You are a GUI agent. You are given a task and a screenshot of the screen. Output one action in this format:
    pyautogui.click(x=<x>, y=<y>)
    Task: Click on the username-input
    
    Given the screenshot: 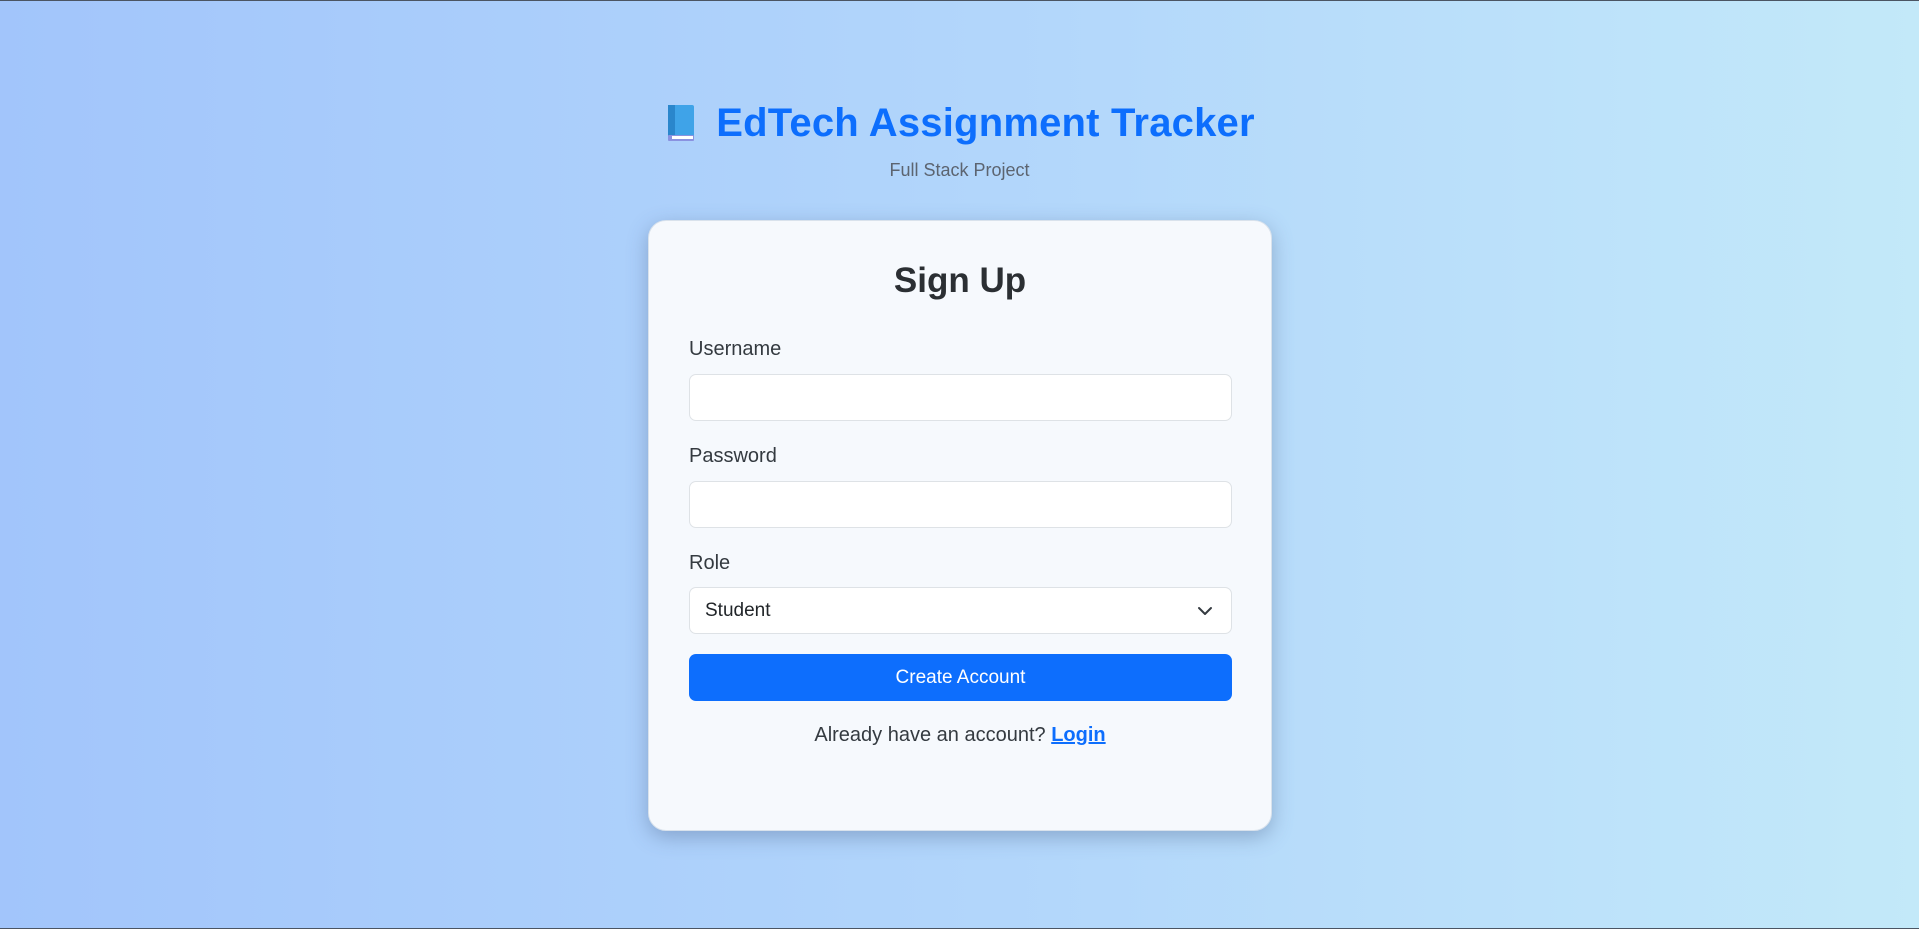 What is the action you would take?
    pyautogui.click(x=960, y=397)
    